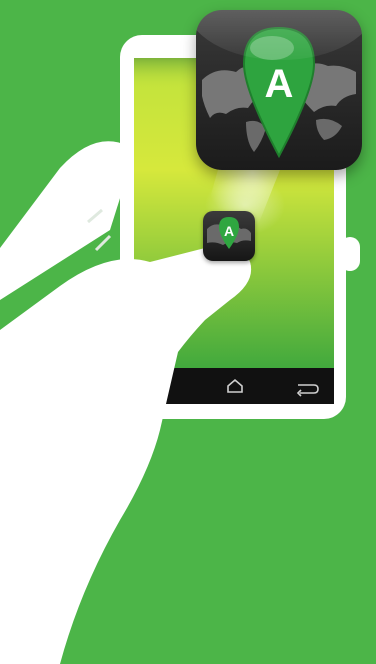  What do you see at coordinates (229, 231) in the screenshot?
I see `small-app-letter: A` at bounding box center [229, 231].